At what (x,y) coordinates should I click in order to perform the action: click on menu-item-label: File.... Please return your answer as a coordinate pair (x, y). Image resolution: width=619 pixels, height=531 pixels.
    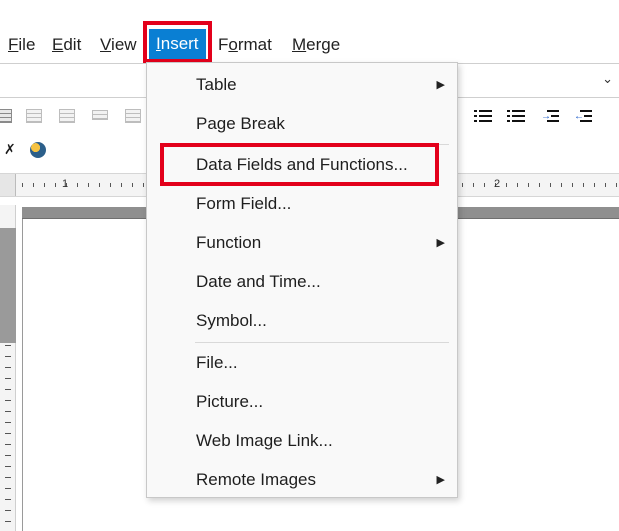
    Looking at the image, I should click on (217, 362).